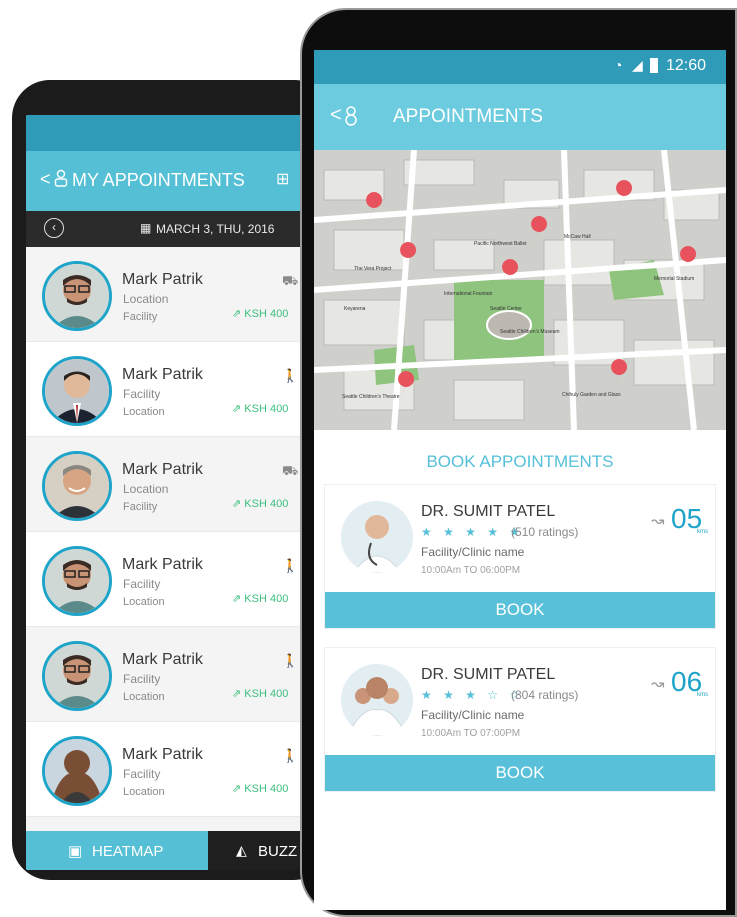 The width and height of the screenshot is (737, 917). I want to click on rating-count: (804 ratings), so click(545, 695).